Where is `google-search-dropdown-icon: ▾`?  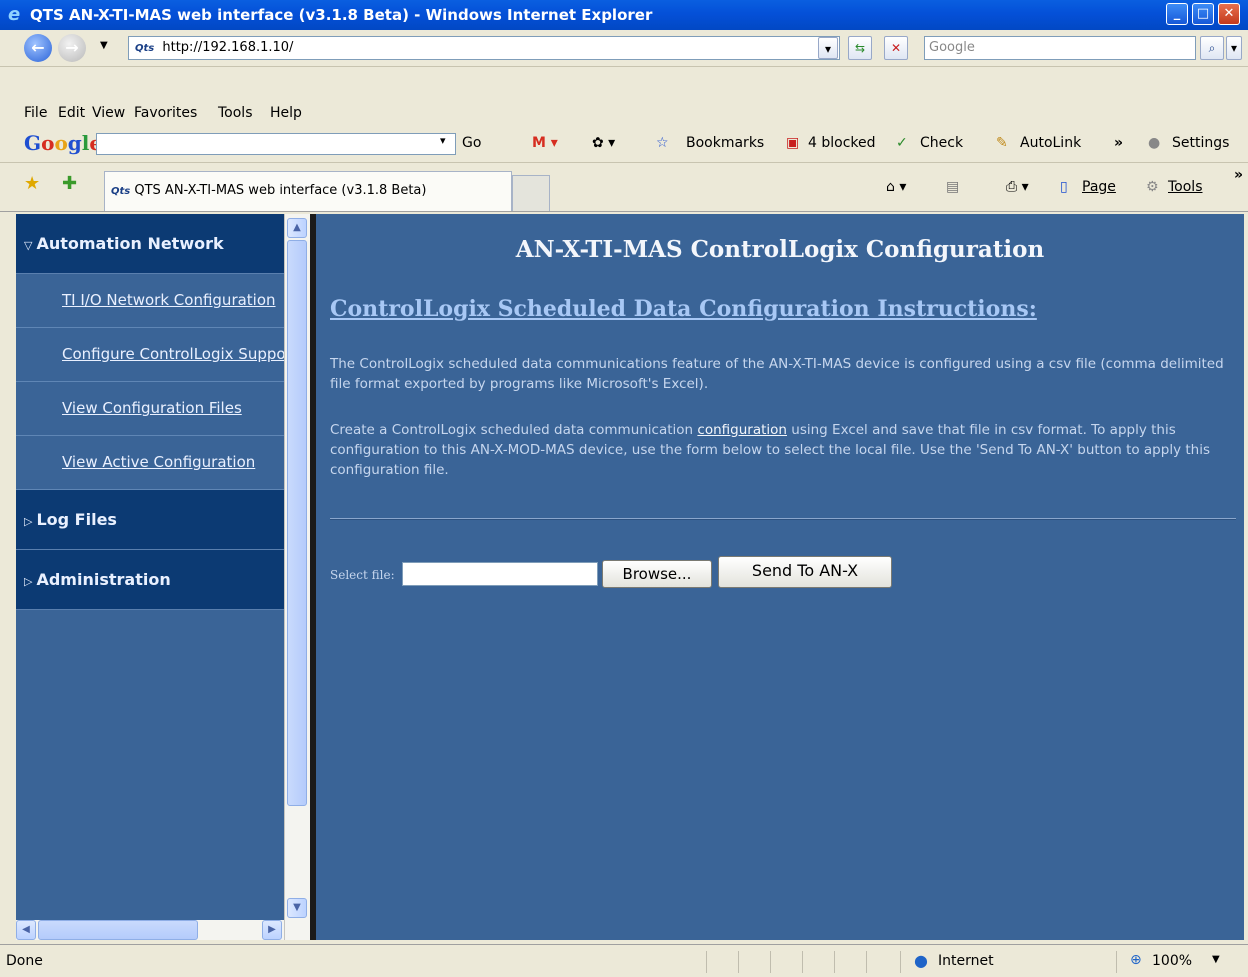
google-search-dropdown-icon: ▾ is located at coordinates (443, 140).